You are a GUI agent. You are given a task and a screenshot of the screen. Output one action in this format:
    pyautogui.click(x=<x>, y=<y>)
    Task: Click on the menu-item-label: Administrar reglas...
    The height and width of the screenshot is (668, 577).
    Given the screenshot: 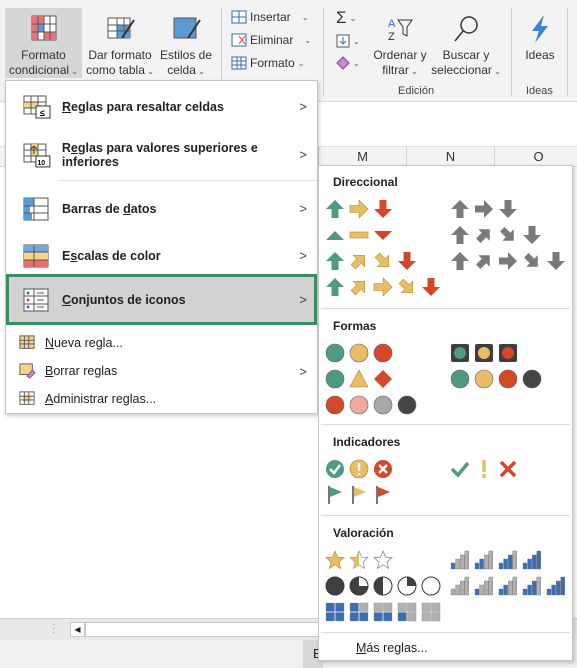 What is the action you would take?
    pyautogui.click(x=101, y=399)
    